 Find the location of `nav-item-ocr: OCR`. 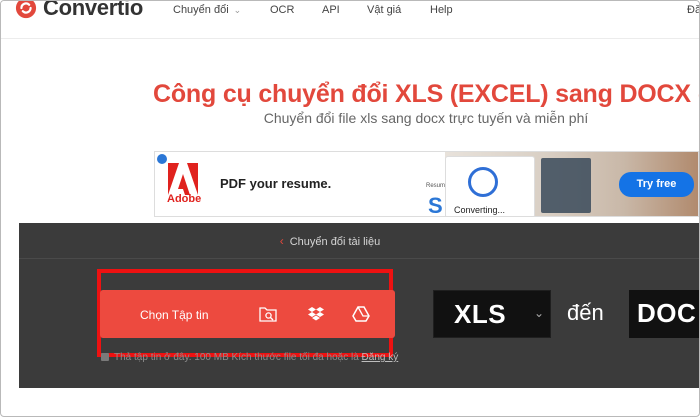

nav-item-ocr: OCR is located at coordinates (282, 10).